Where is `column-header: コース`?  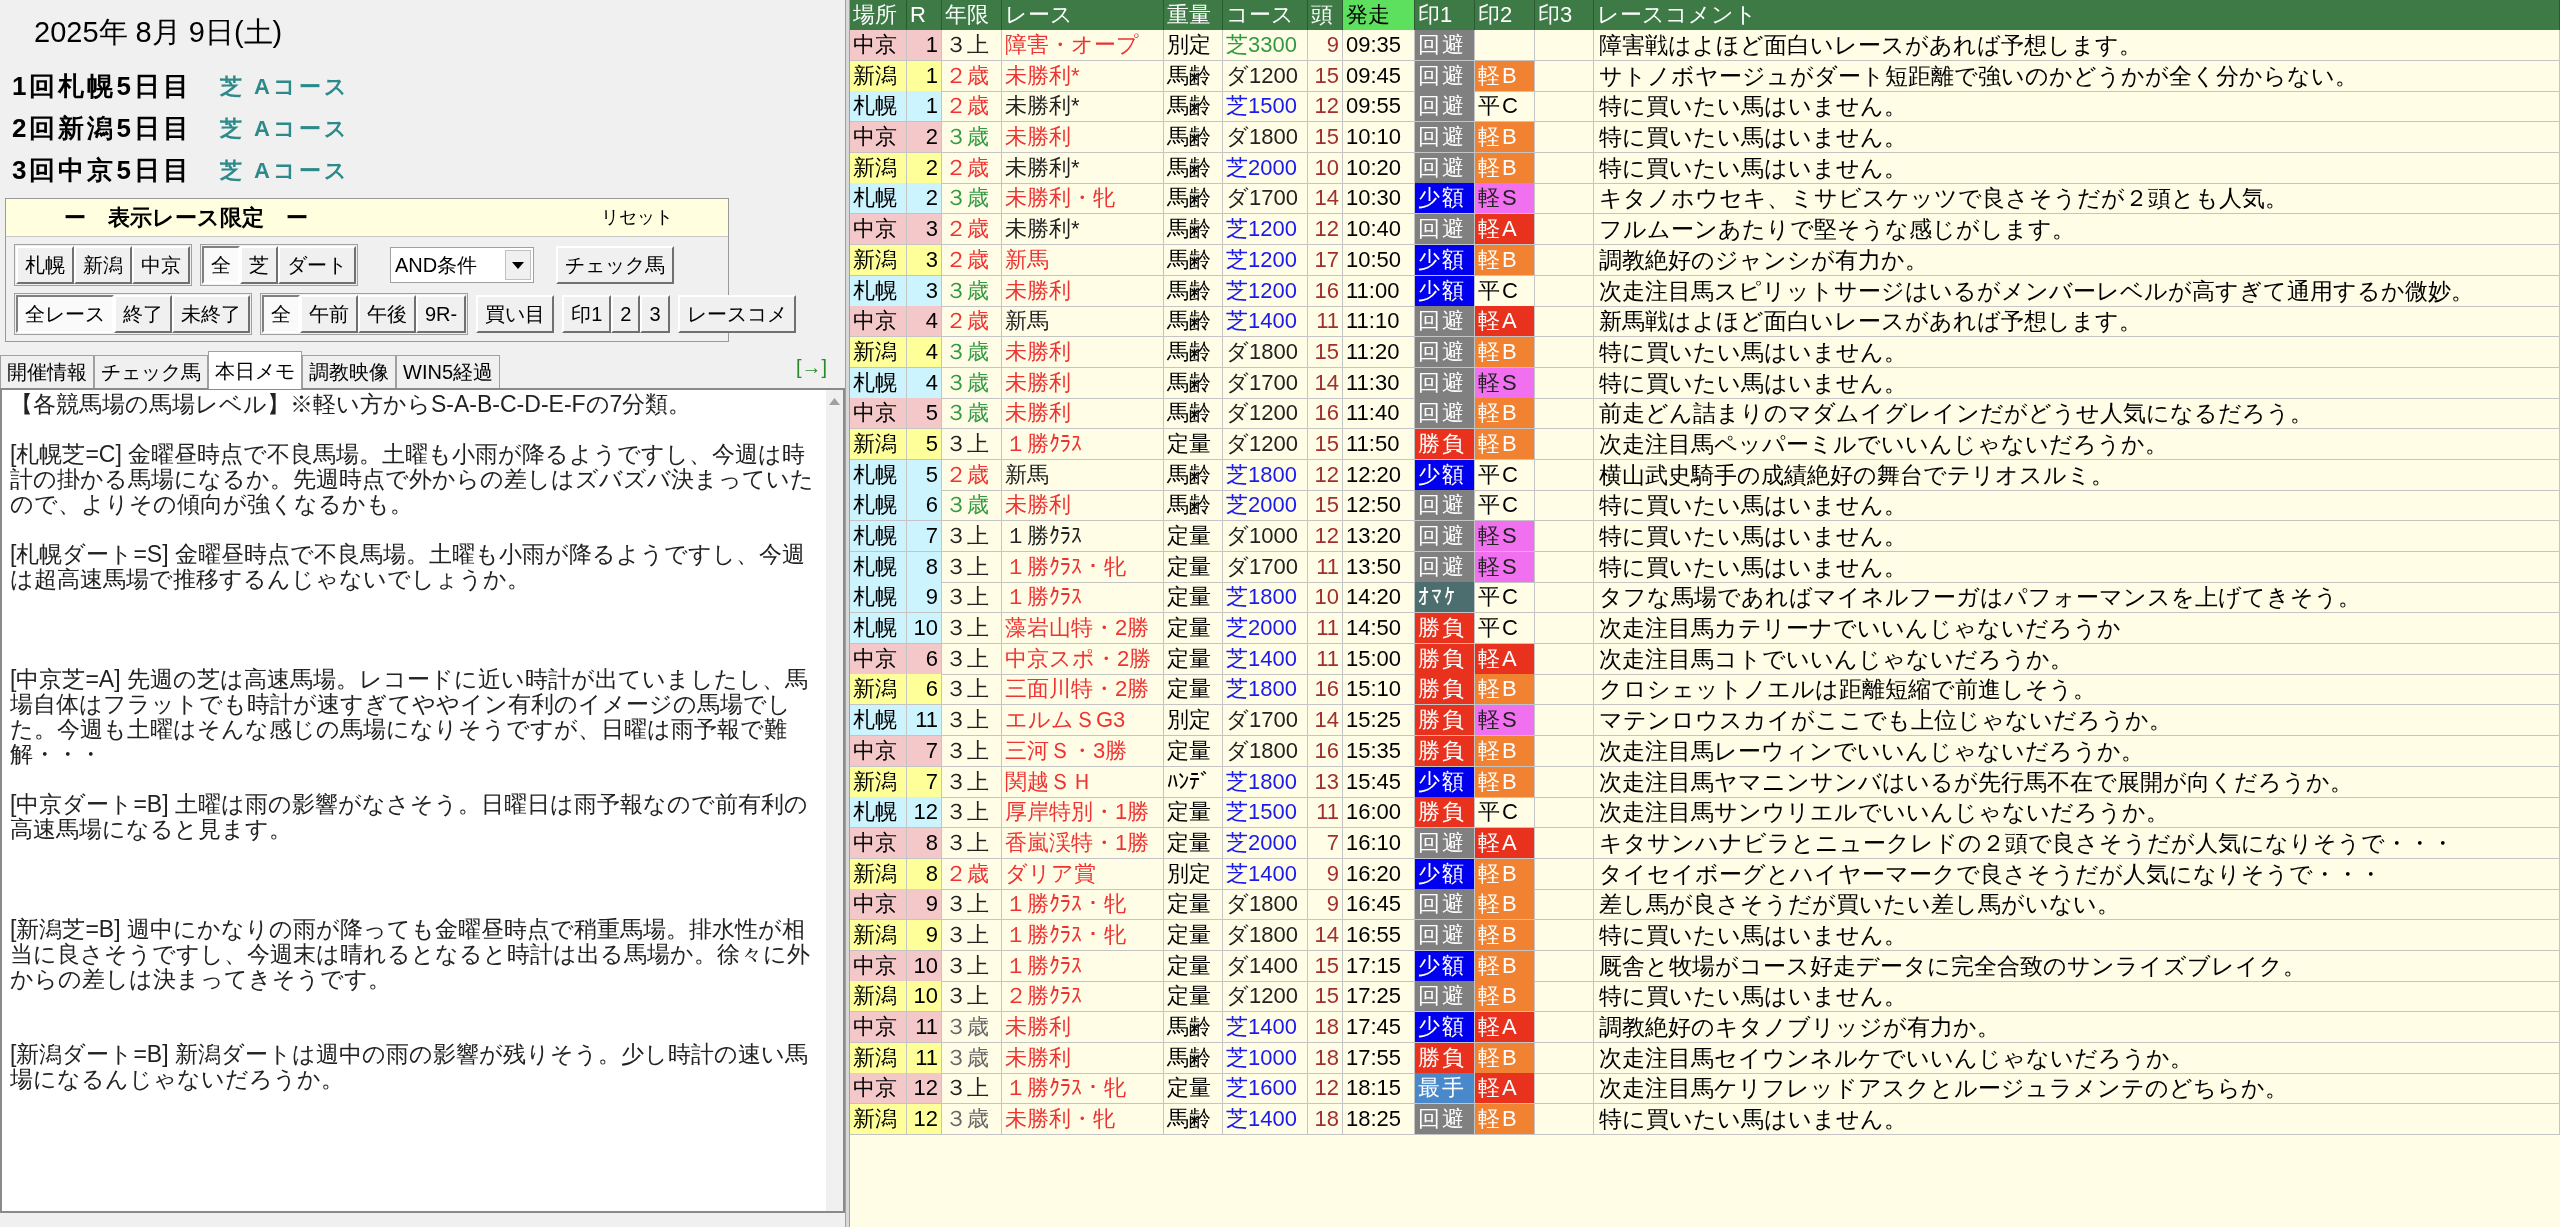
column-header: コース is located at coordinates (1265, 15).